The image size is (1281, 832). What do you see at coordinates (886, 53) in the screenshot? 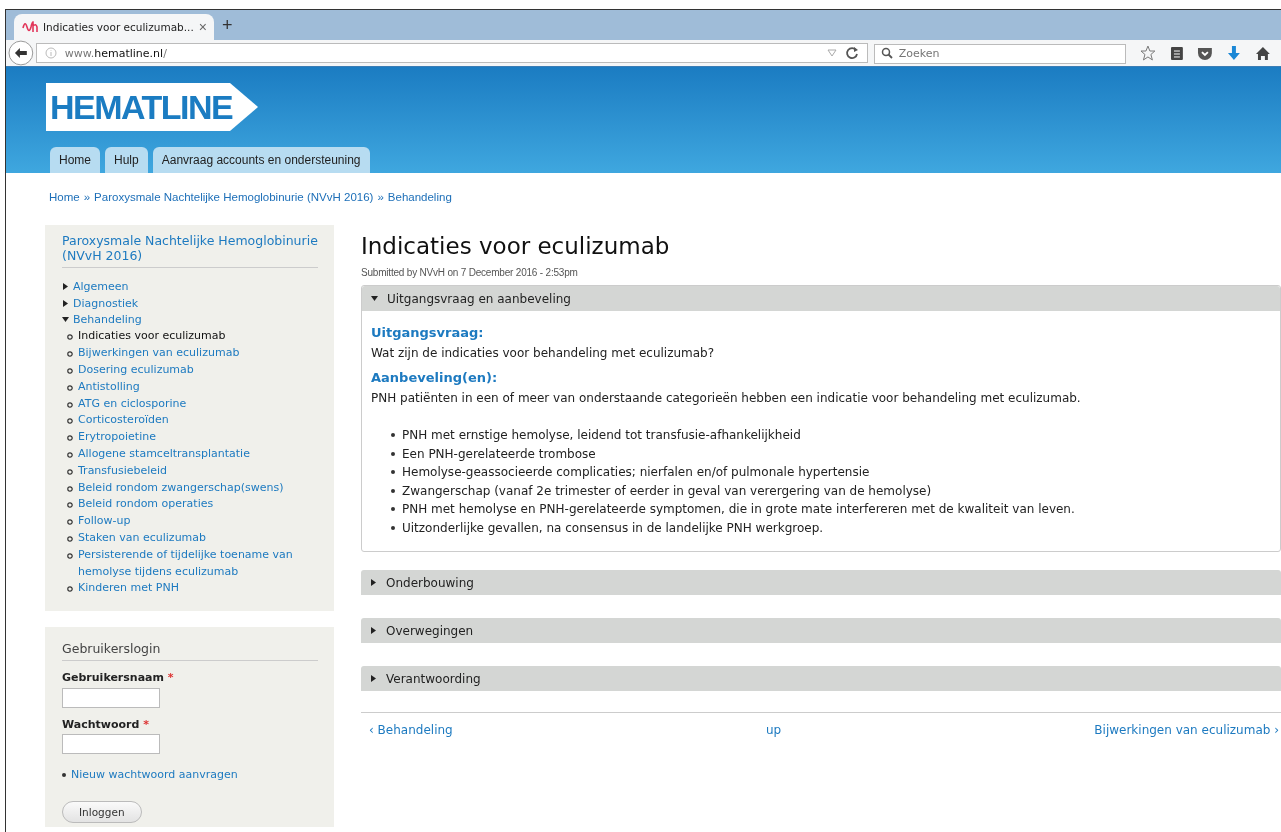
I see `search-icon` at bounding box center [886, 53].